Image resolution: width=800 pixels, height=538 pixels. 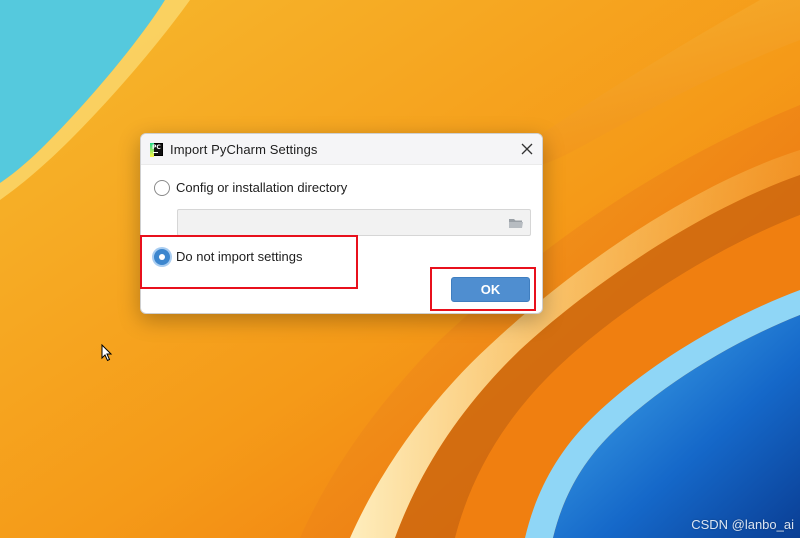 What do you see at coordinates (156, 150) in the screenshot?
I see `pycharm-icon: PC` at bounding box center [156, 150].